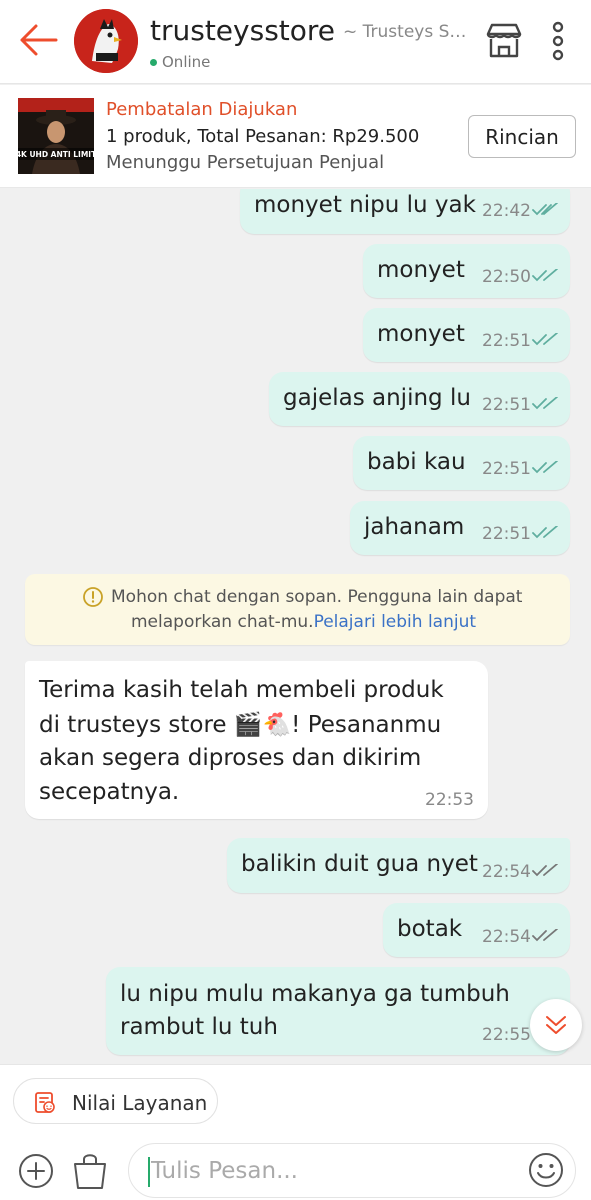 Image resolution: width=591 pixels, height=1200 pixels. I want to click on message-time: 22:53, so click(449, 800).